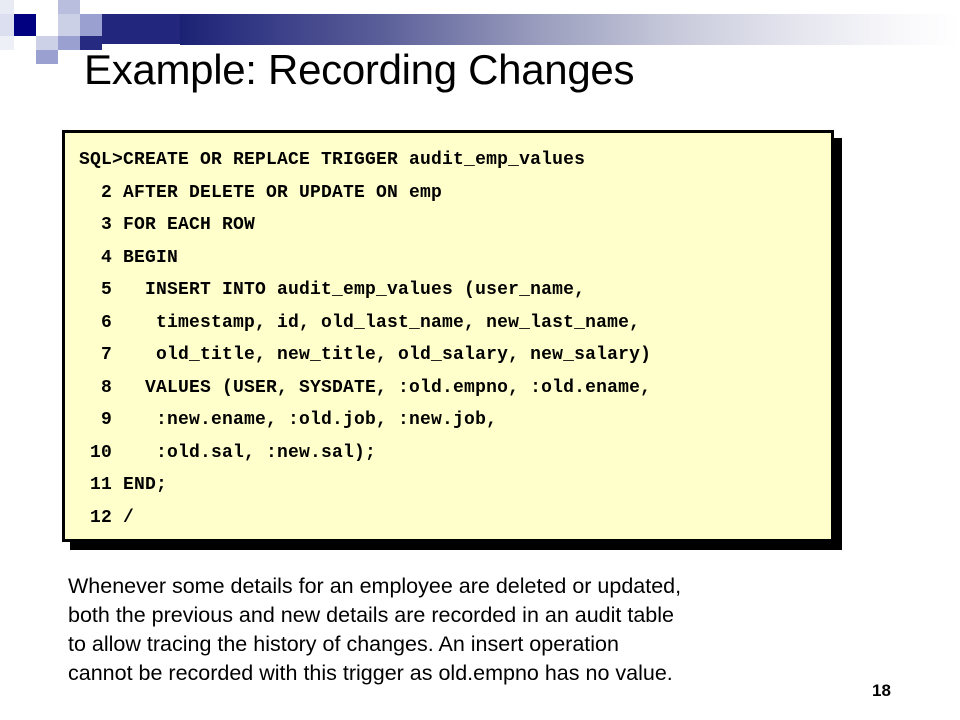 This screenshot has width=960, height=720. What do you see at coordinates (359, 69) in the screenshot?
I see `page-title: Example: Recording Changes` at bounding box center [359, 69].